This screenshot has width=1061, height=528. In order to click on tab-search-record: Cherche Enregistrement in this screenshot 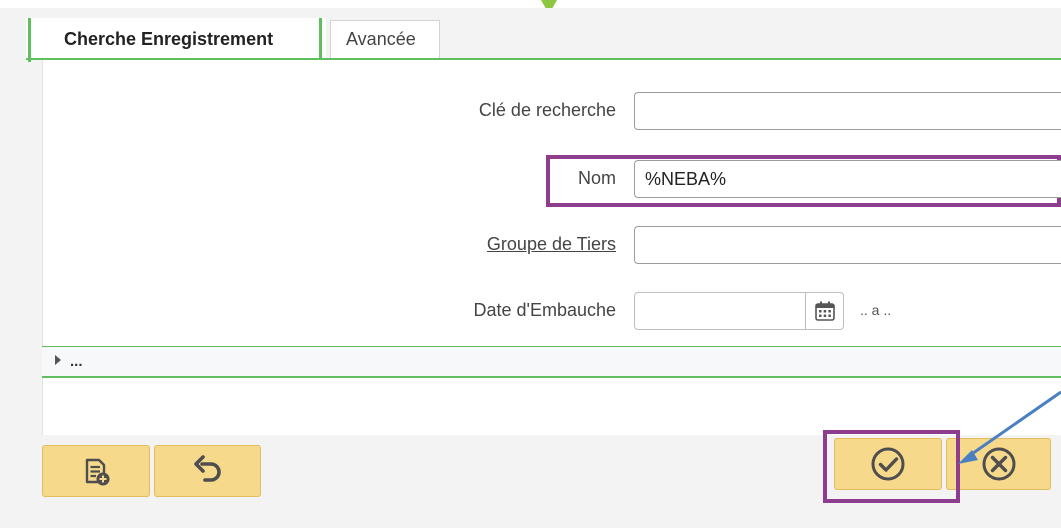, I will do `click(176, 40)`.